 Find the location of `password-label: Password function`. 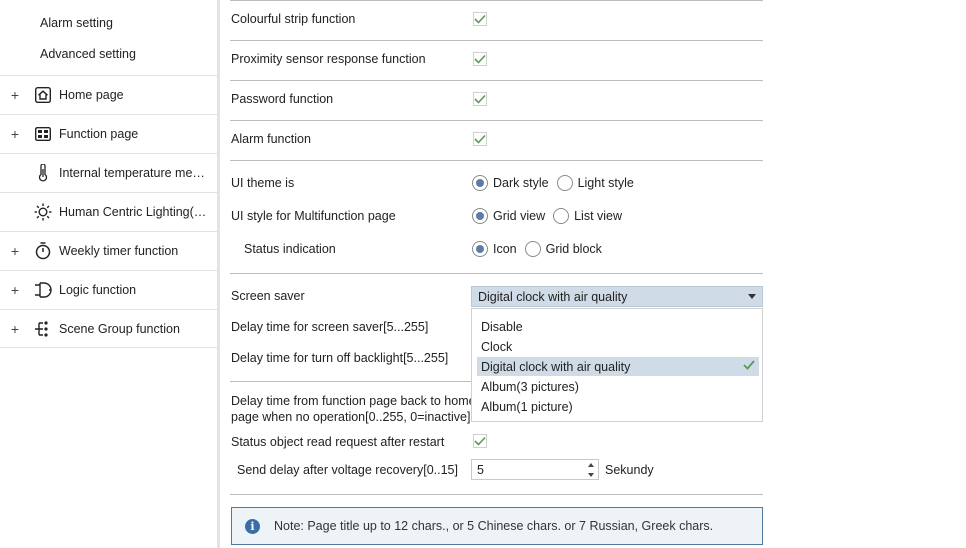

password-label: Password function is located at coordinates (282, 99).